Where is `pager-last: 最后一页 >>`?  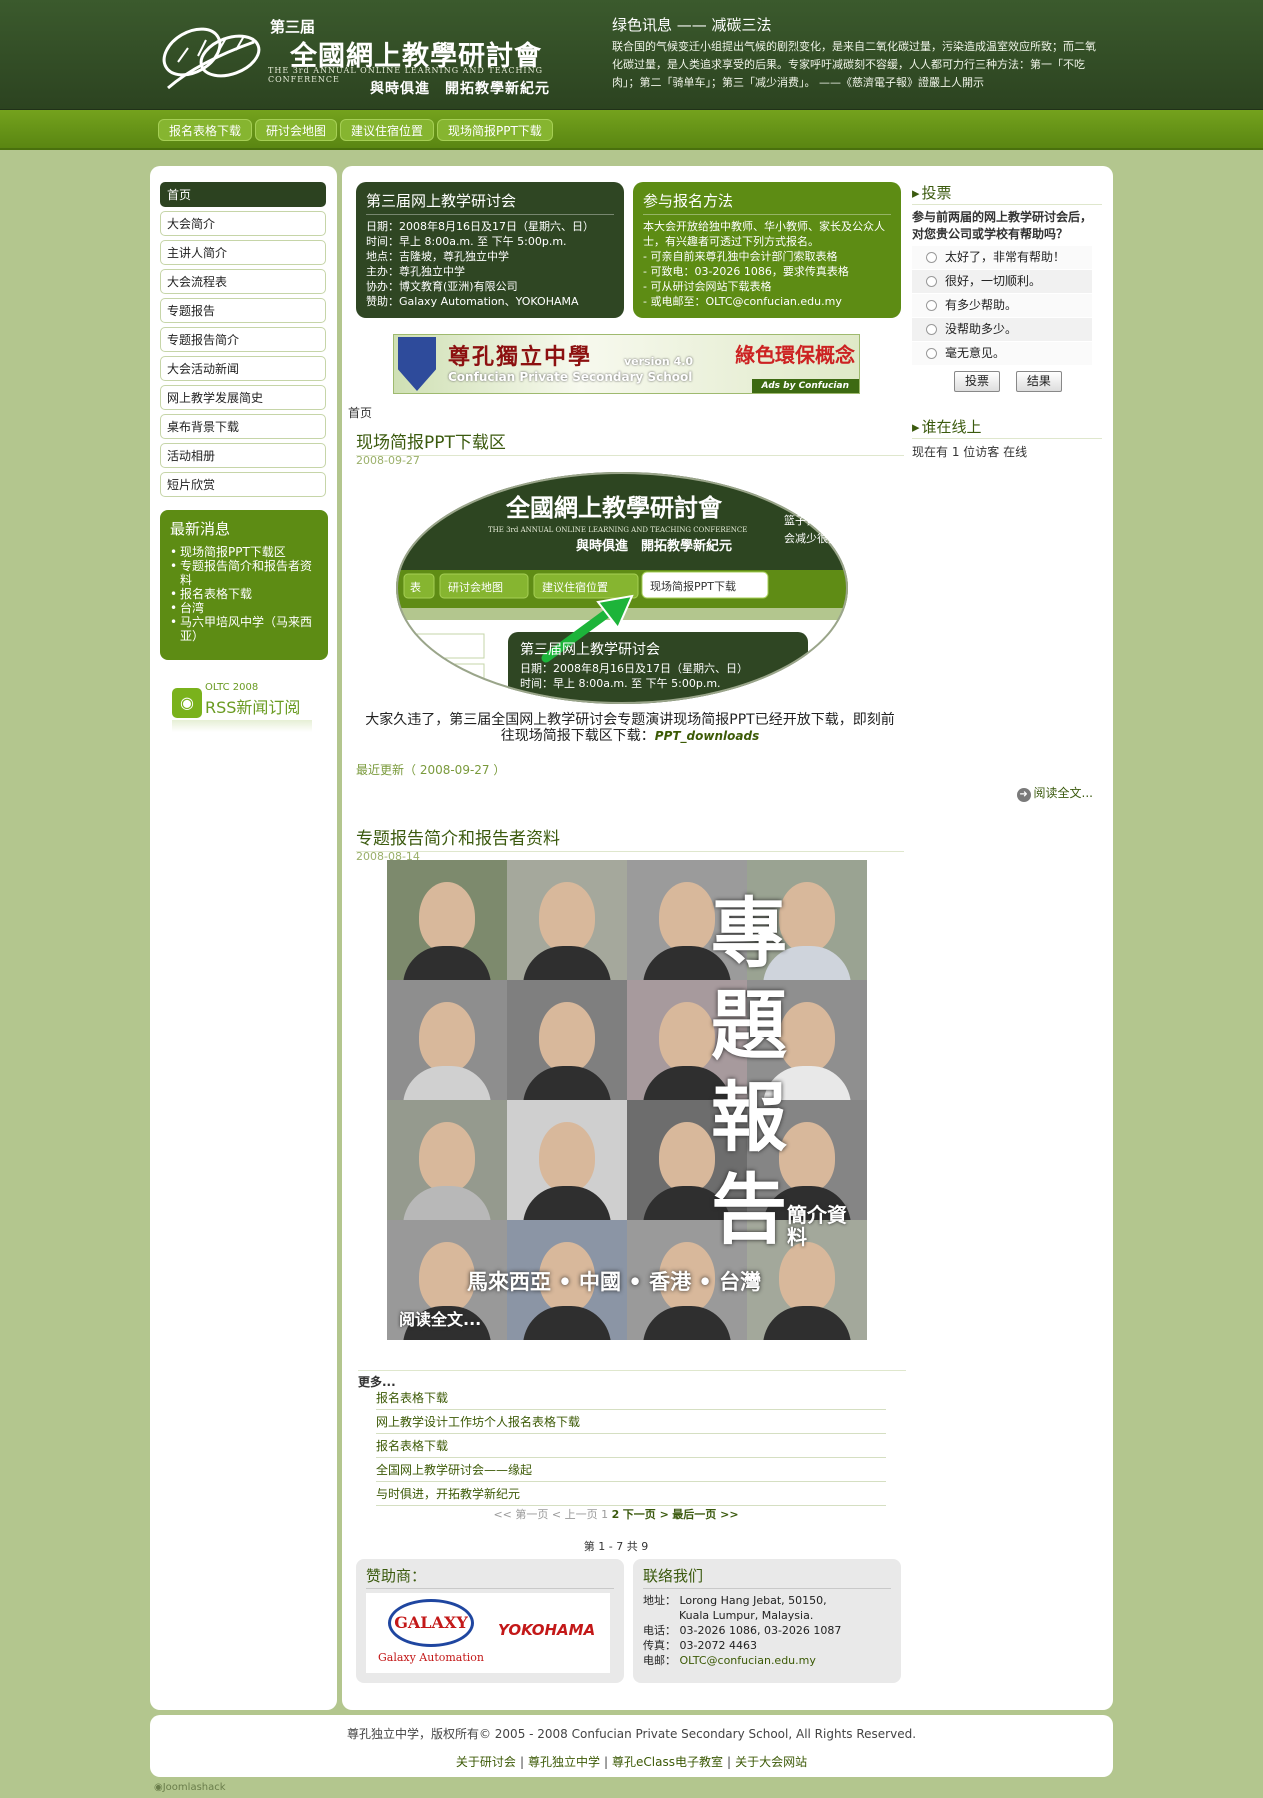 pager-last: 最后一页 >> is located at coordinates (705, 1514).